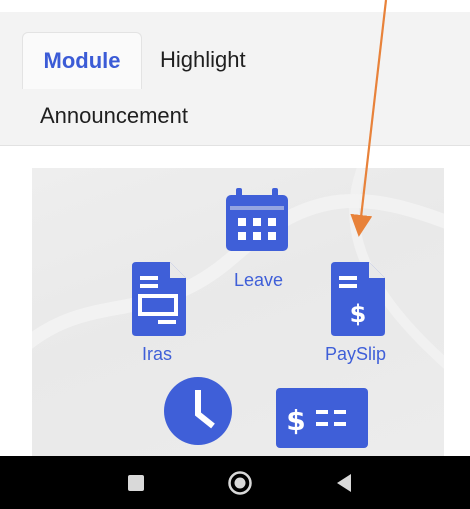  I want to click on circle-icon, so click(240, 483).